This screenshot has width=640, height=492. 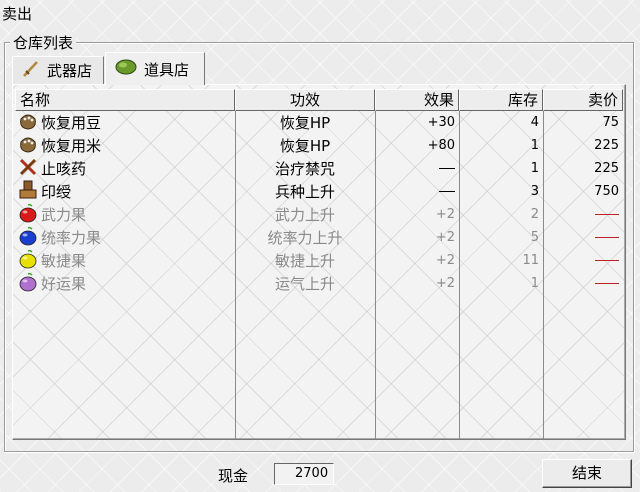 What do you see at coordinates (64, 169) in the screenshot?
I see `item-name: 止咳药` at bounding box center [64, 169].